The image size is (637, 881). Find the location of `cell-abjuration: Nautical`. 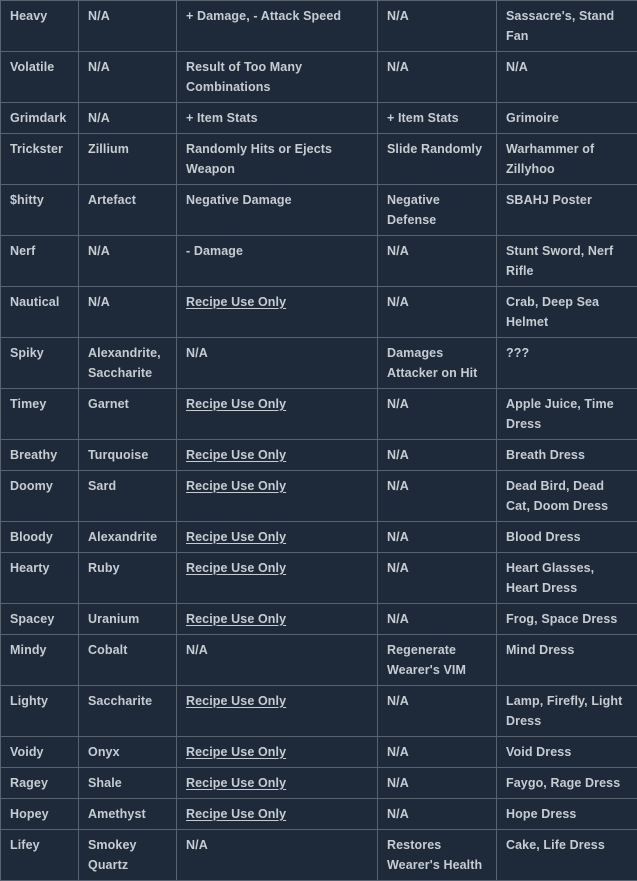

cell-abjuration: Nautical is located at coordinates (40, 312).